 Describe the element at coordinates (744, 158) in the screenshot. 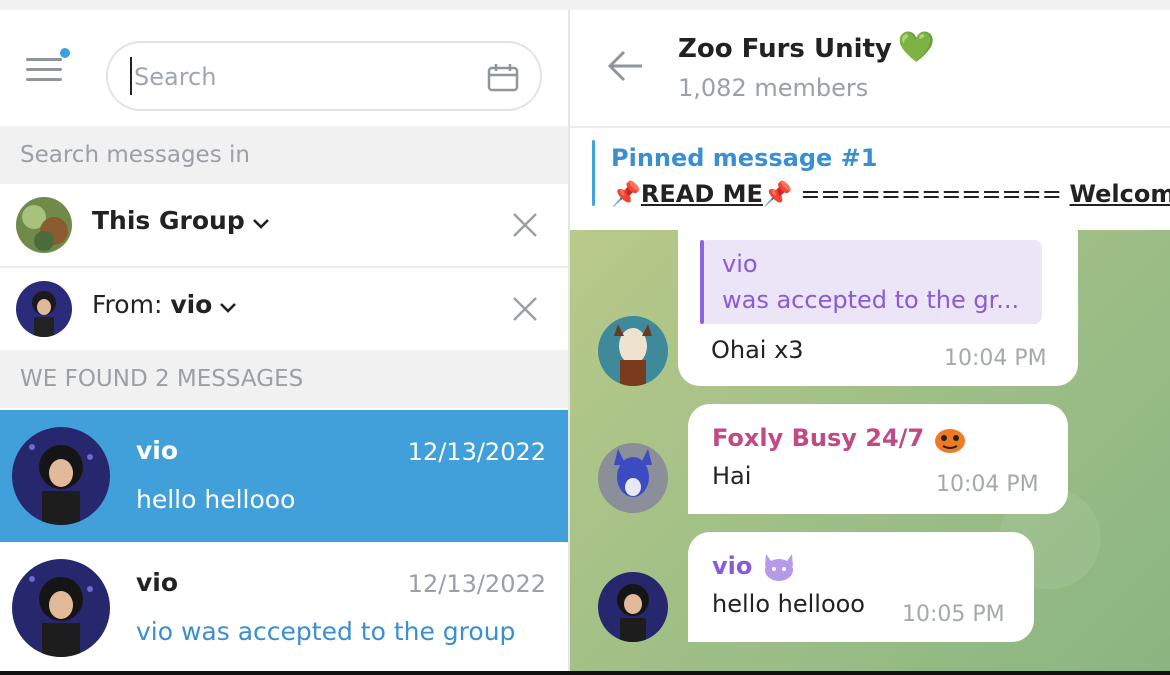

I see `pinned-label: Pinned message #1` at that location.